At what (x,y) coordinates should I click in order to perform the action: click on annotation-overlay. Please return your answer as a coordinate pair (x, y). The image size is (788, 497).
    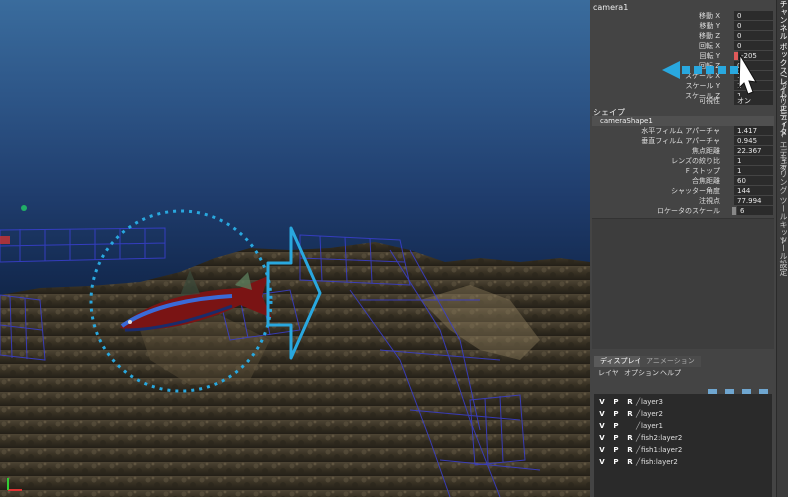
    Looking at the image, I should click on (709, 74).